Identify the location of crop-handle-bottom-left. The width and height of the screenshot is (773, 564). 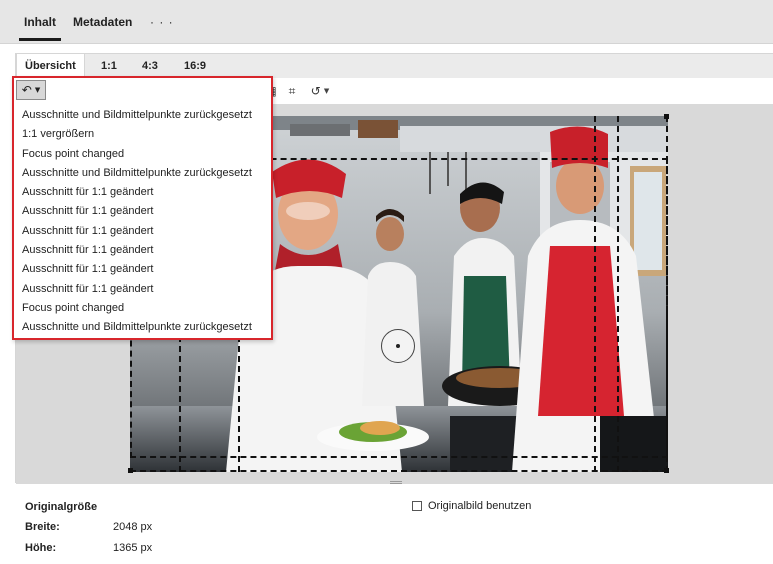
(130, 470).